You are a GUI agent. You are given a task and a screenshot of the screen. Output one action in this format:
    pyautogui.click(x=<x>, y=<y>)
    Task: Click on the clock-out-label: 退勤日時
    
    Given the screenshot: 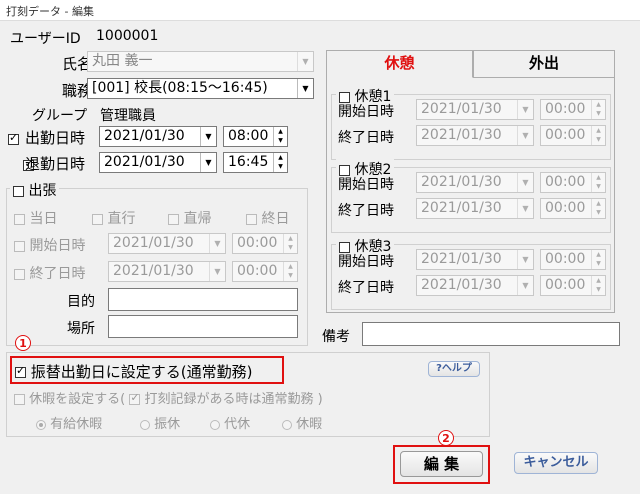 What is the action you would take?
    pyautogui.click(x=55, y=164)
    